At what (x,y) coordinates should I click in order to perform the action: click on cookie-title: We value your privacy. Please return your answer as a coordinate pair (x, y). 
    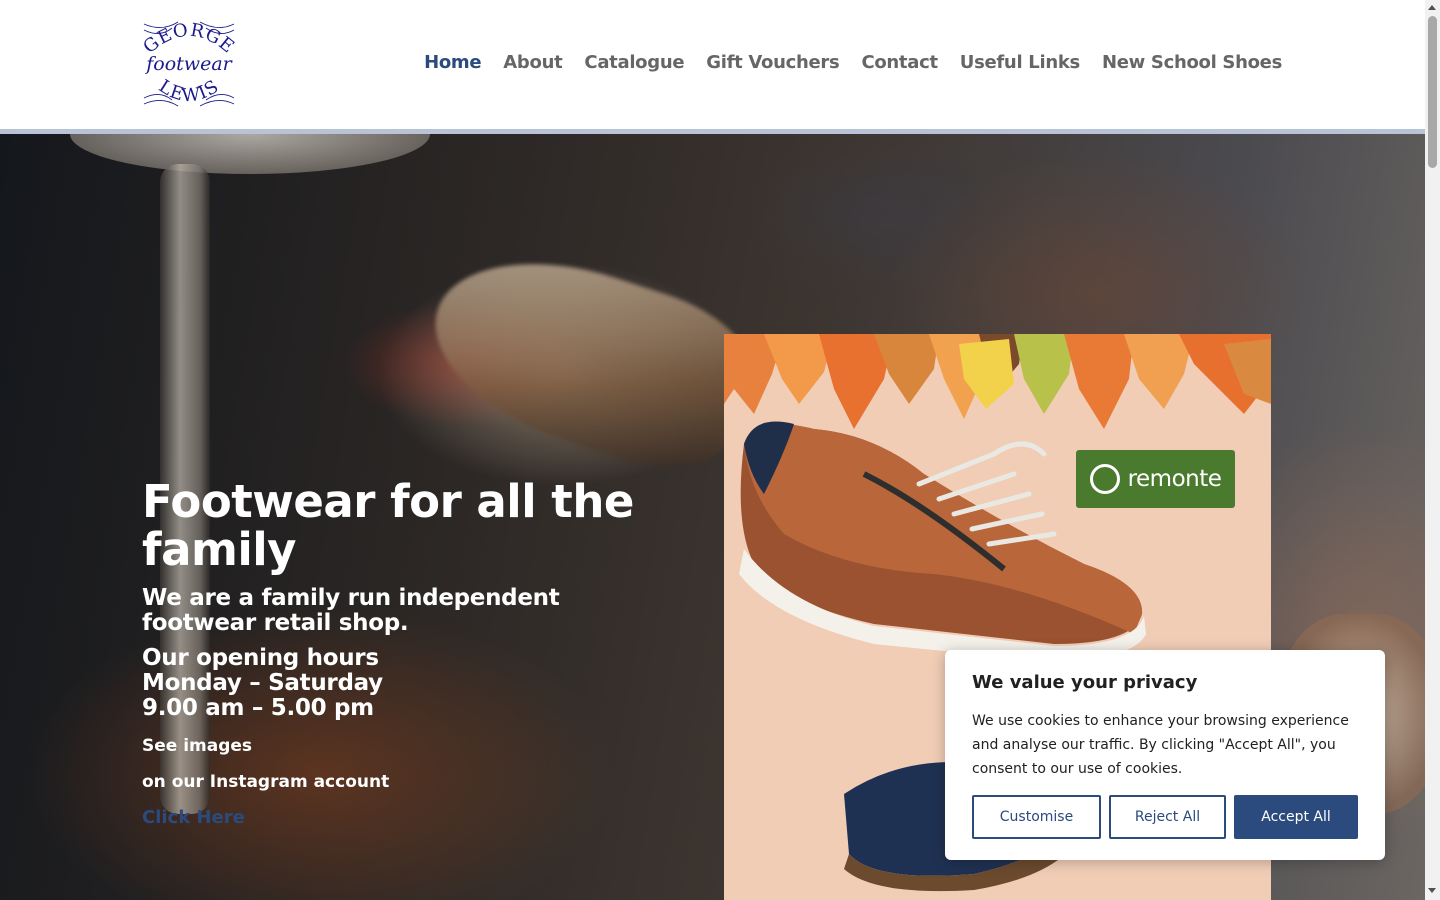
    Looking at the image, I should click on (1085, 682).